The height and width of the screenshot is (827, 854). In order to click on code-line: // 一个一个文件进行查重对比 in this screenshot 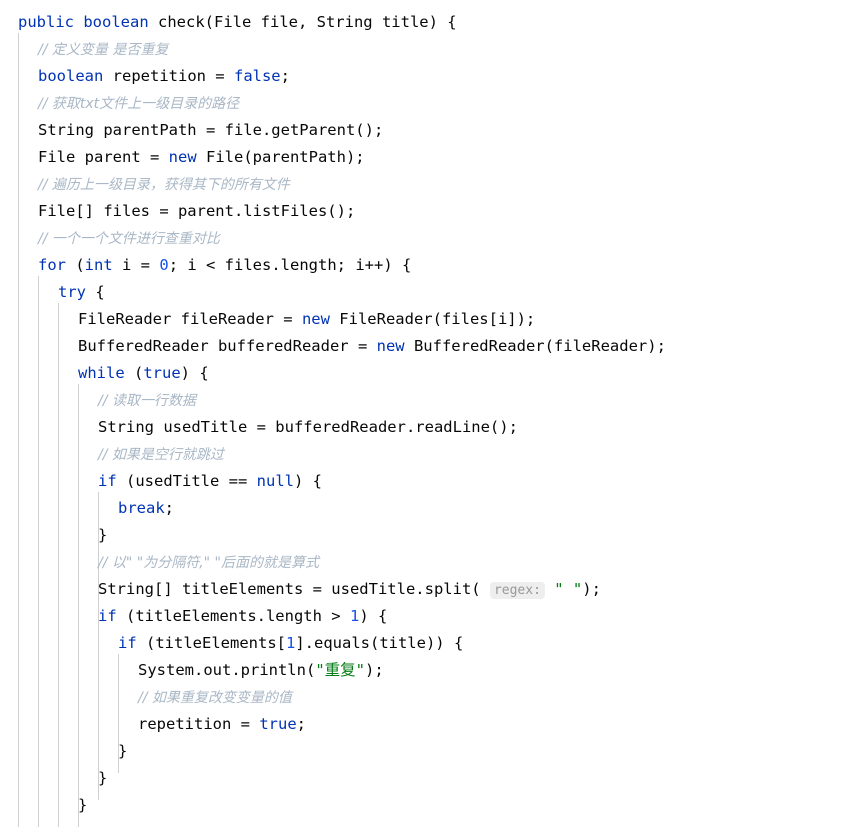, I will do `click(427, 238)`.